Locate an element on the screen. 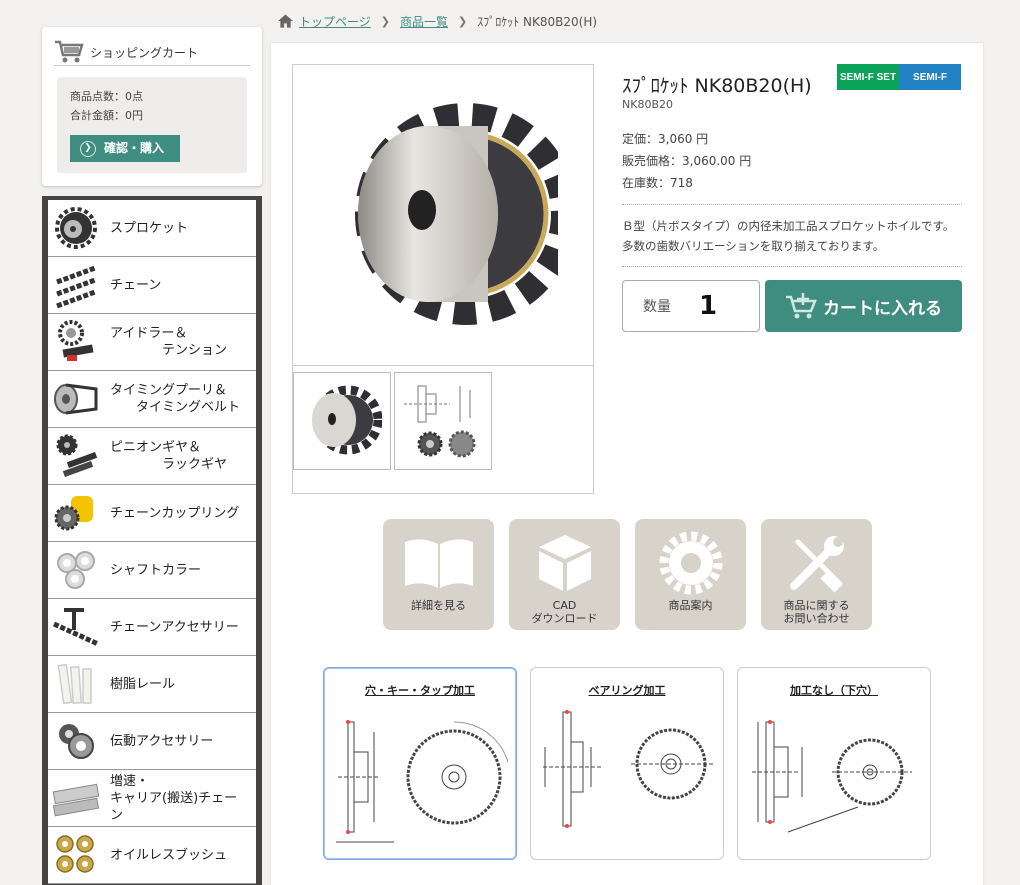 This screenshot has height=885, width=1020. category-item-coupling: チェーンカップリング is located at coordinates (152, 513).